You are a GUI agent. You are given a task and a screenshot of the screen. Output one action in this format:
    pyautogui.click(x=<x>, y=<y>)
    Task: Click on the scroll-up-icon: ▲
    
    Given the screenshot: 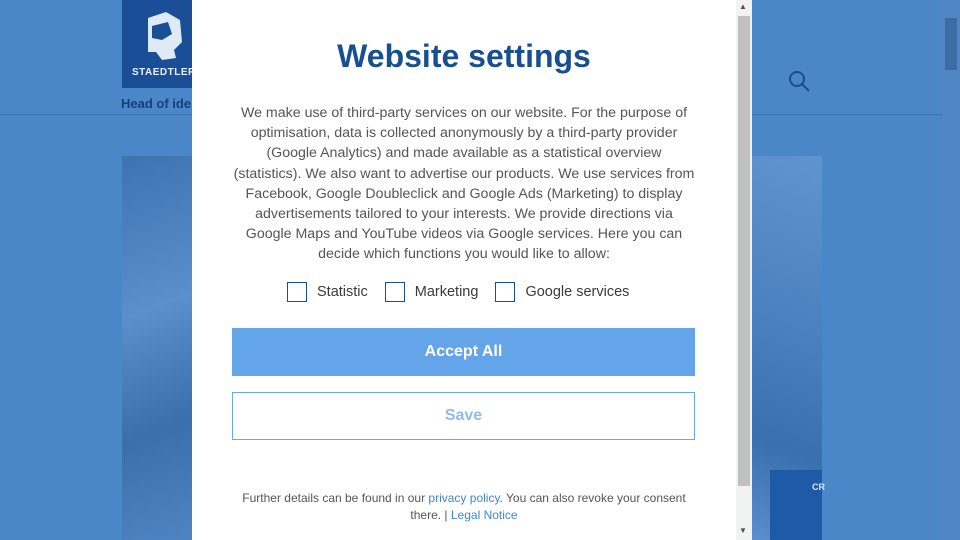 What is the action you would take?
    pyautogui.click(x=743, y=6)
    